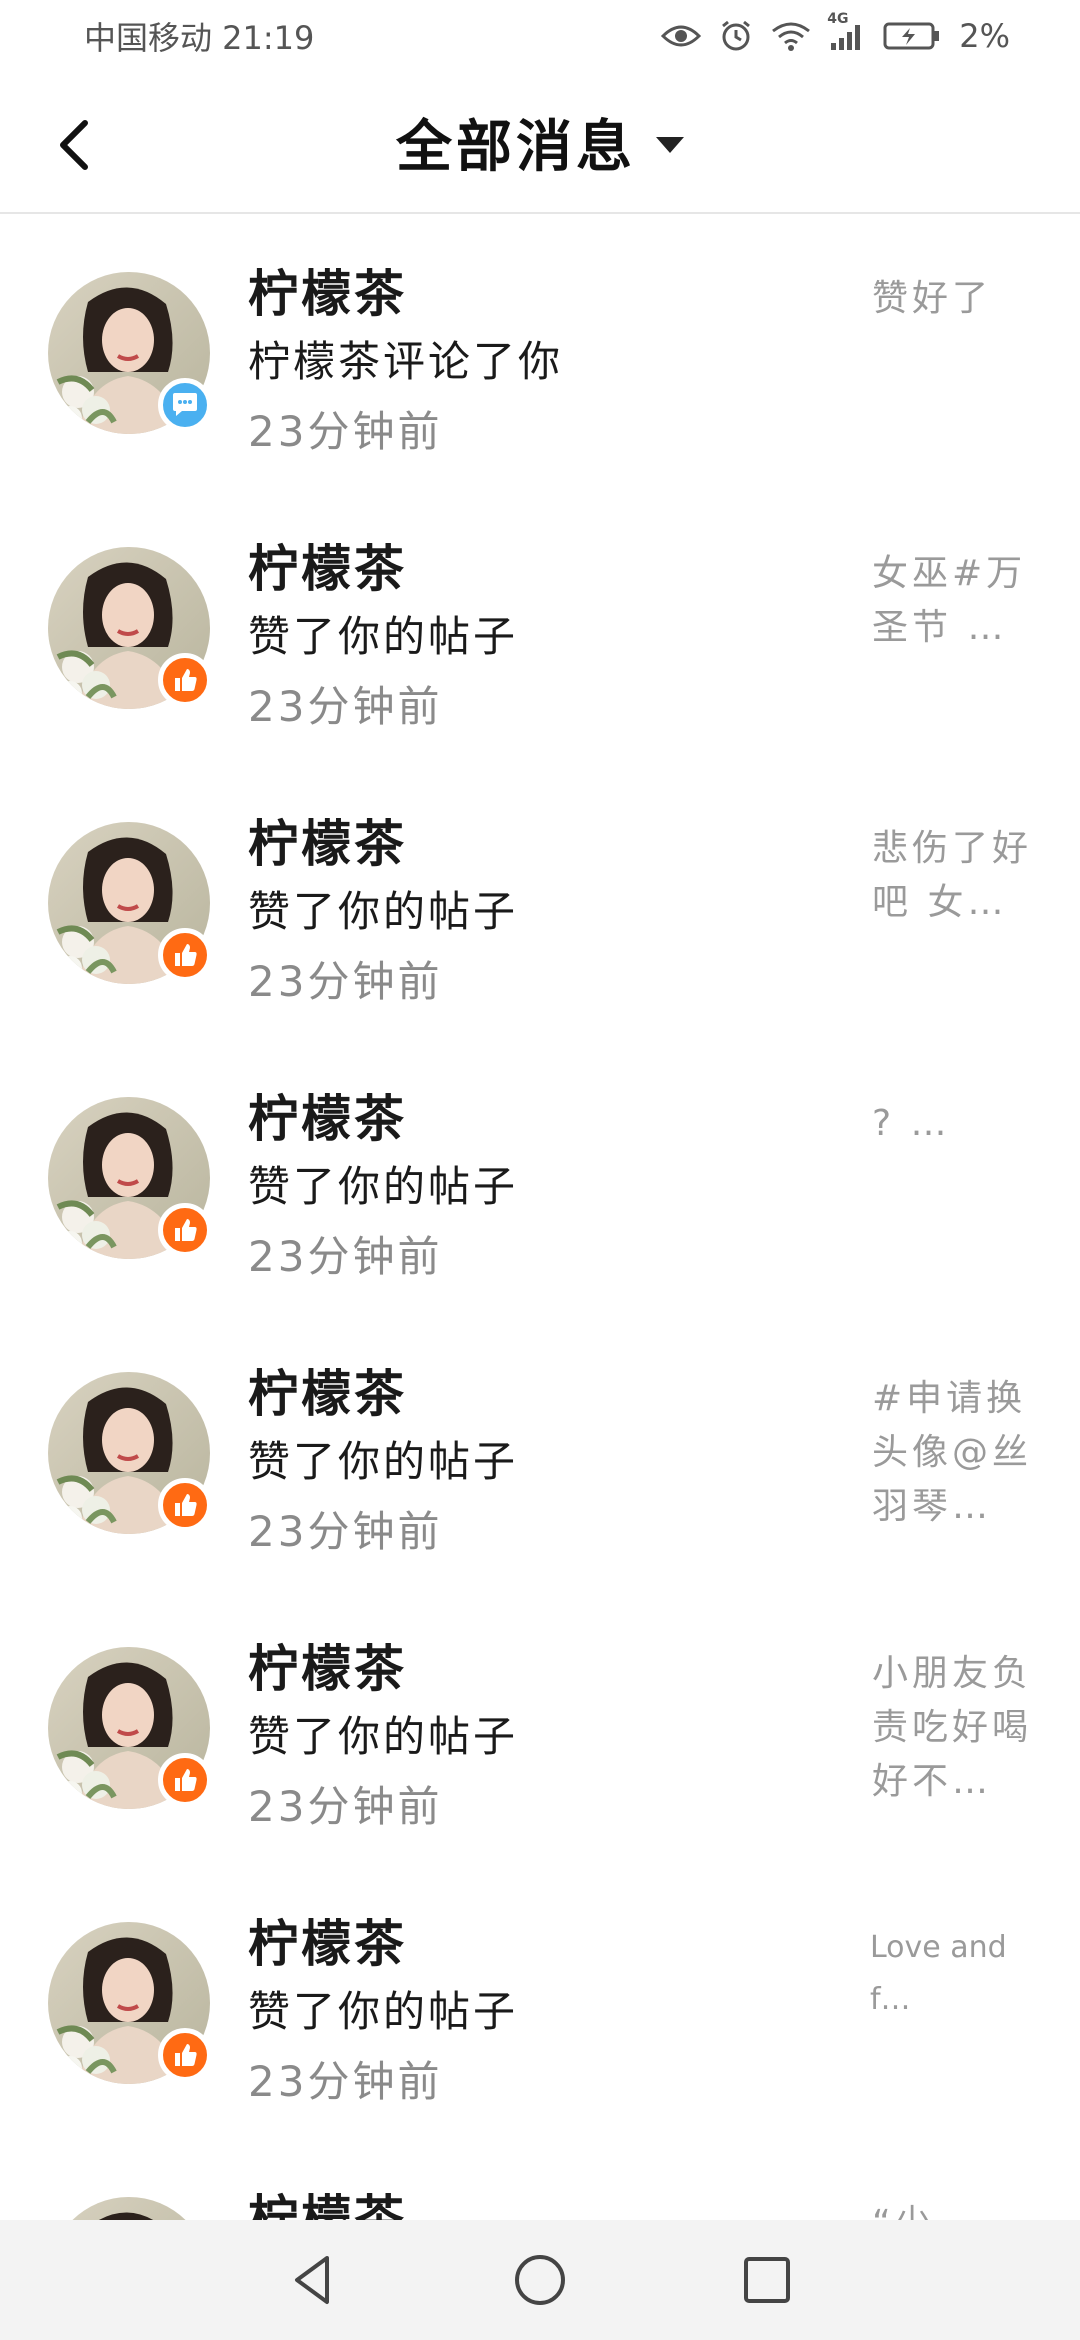 Image resolution: width=1080 pixels, height=2340 pixels. What do you see at coordinates (540, 36) in the screenshot?
I see `status-bar: 中国移动 21:19 4G 2%` at bounding box center [540, 36].